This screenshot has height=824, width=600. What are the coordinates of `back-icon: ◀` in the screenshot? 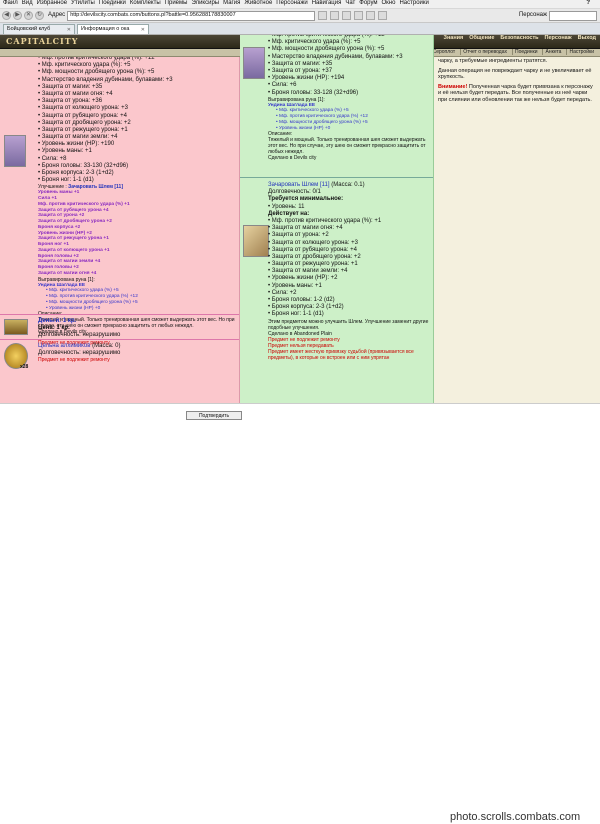 It's located at (6, 15).